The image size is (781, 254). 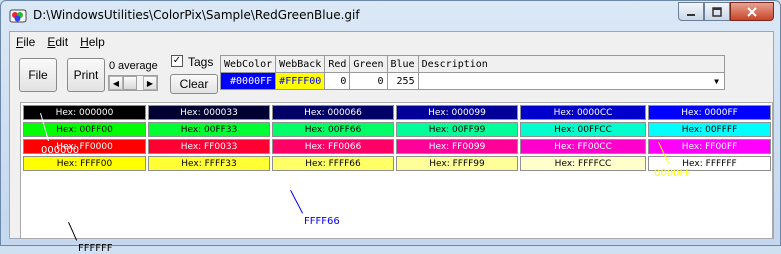 I want to click on menu-help-label: elp, so click(x=96, y=42).